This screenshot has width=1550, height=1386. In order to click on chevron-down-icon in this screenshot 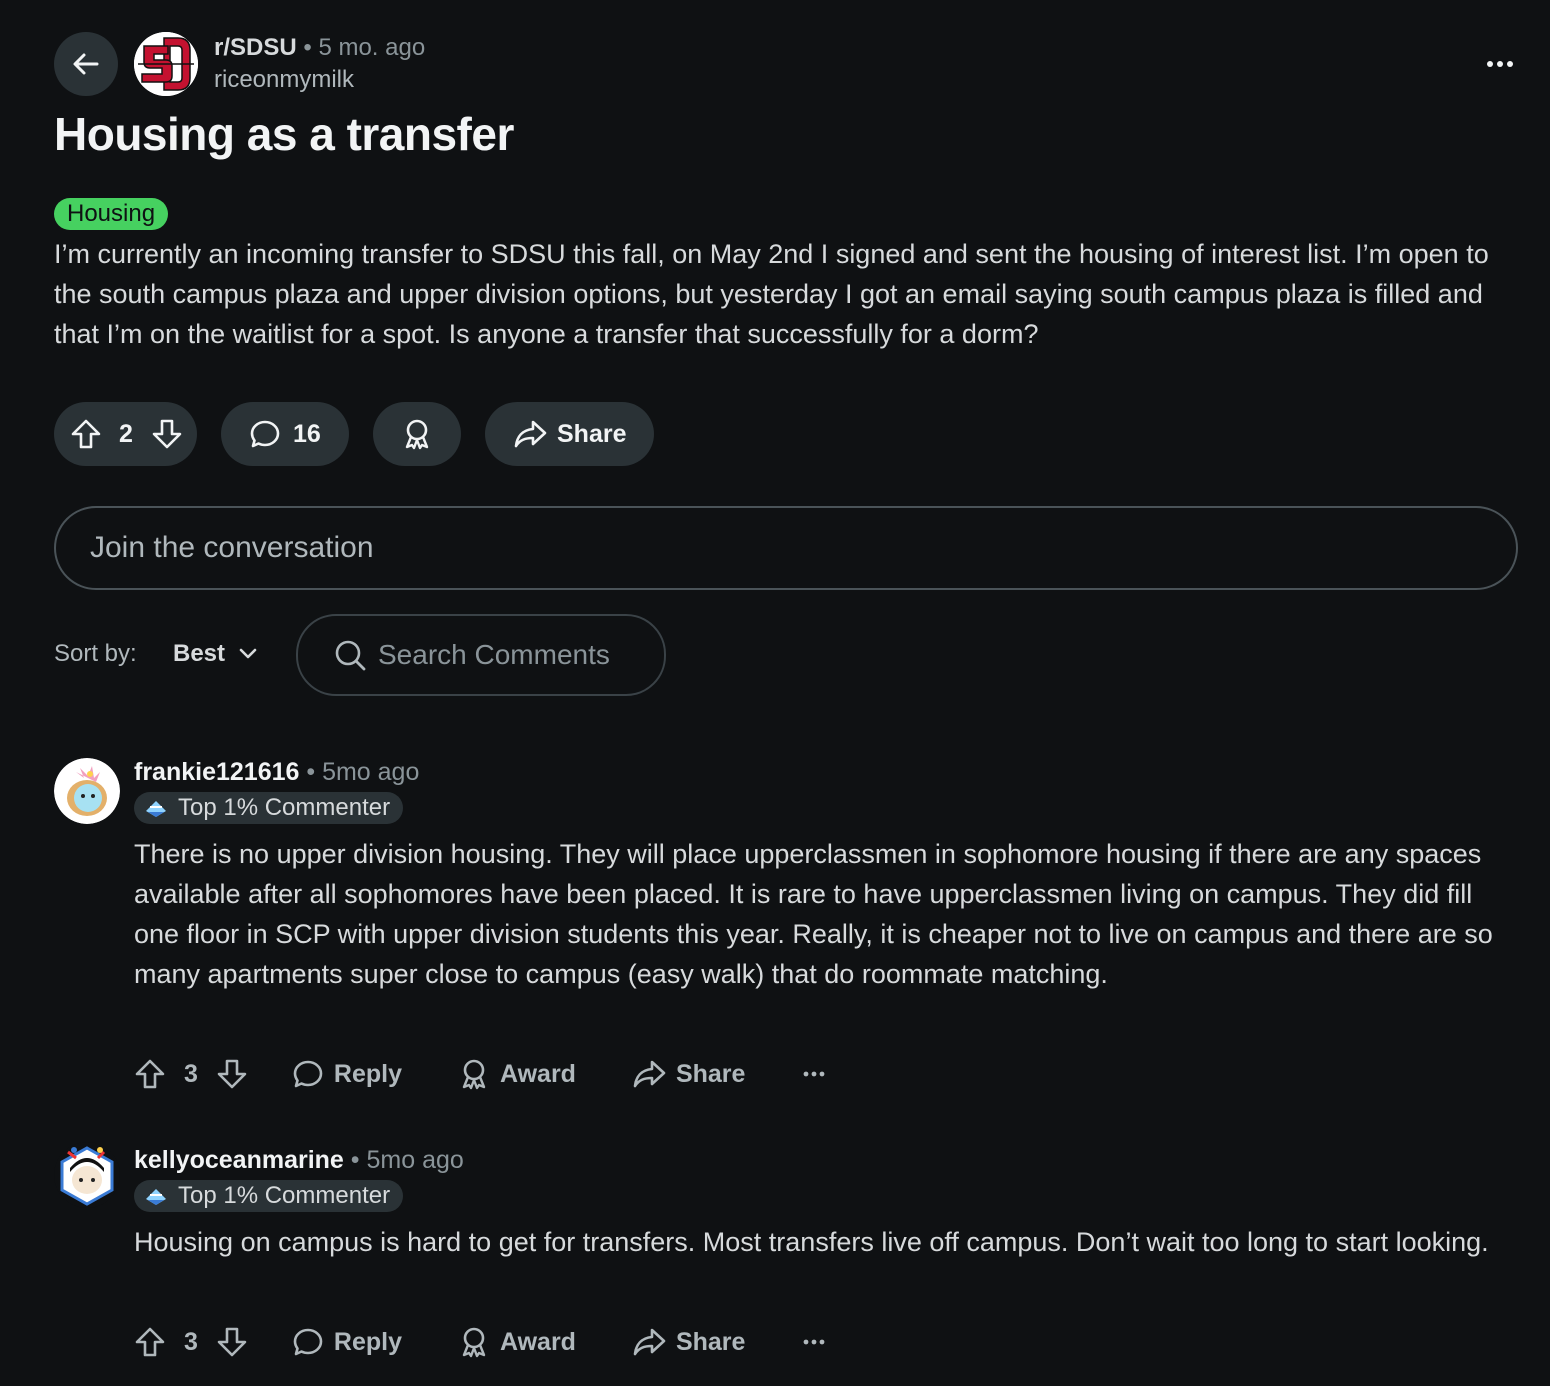, I will do `click(248, 654)`.